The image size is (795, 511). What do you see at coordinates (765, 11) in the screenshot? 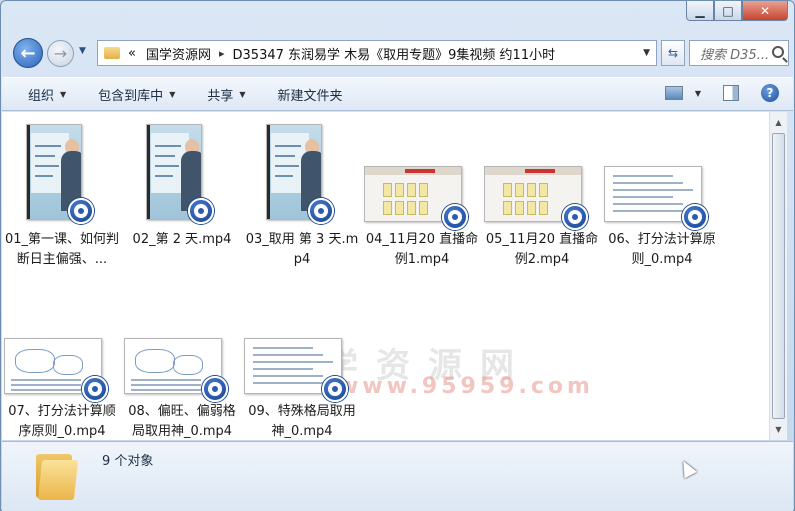
I see `close-button: ✕` at bounding box center [765, 11].